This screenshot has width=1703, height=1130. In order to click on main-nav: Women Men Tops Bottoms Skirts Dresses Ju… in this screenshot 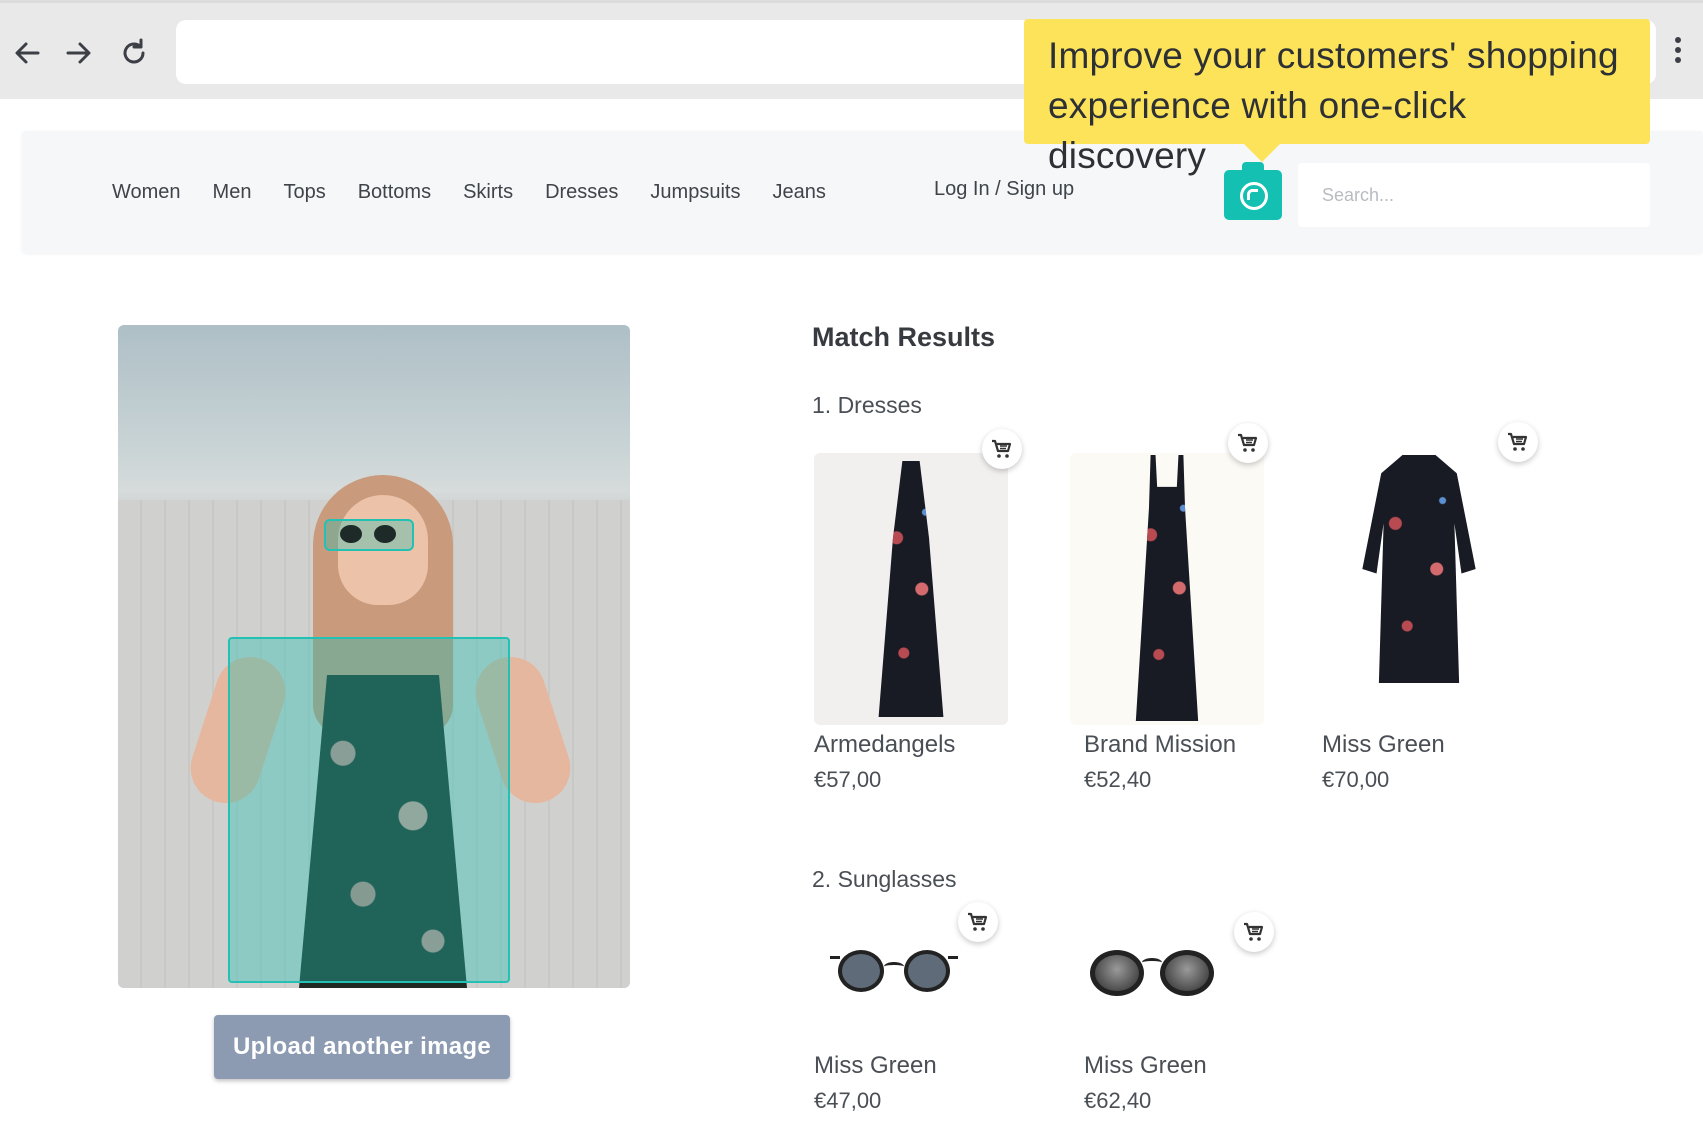, I will do `click(485, 192)`.